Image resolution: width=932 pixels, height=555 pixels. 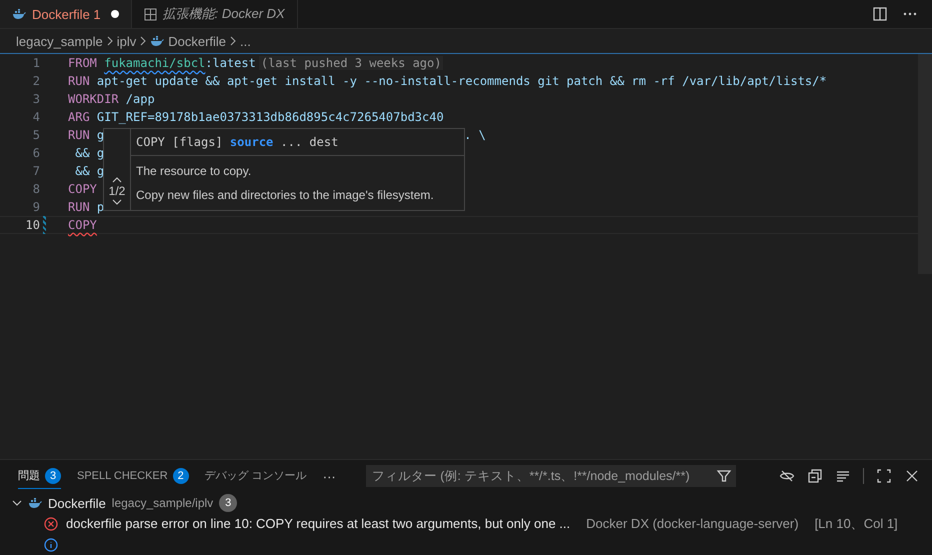 I want to click on line-number: 4, so click(x=36, y=117).